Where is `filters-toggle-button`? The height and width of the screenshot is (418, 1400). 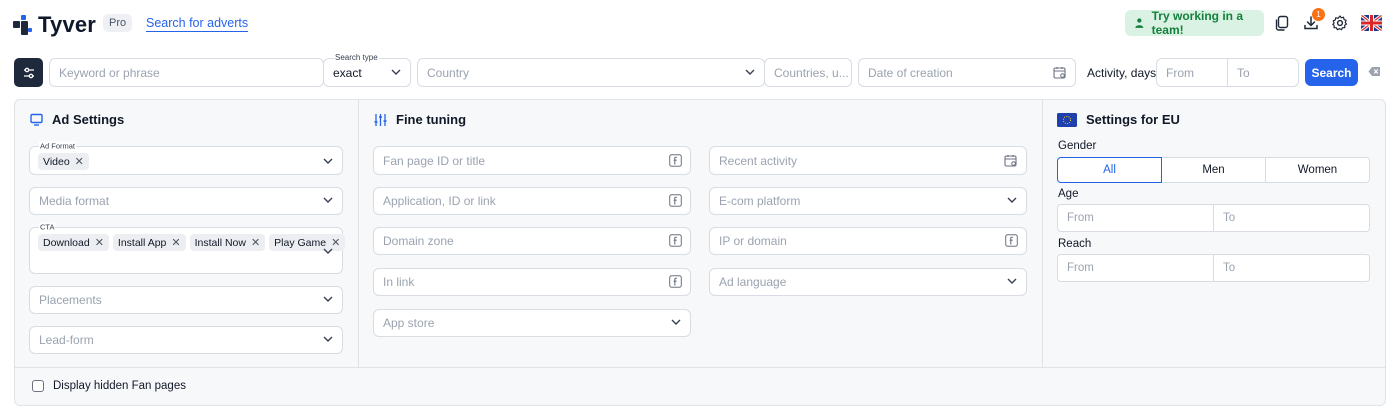
filters-toggle-button is located at coordinates (28, 72).